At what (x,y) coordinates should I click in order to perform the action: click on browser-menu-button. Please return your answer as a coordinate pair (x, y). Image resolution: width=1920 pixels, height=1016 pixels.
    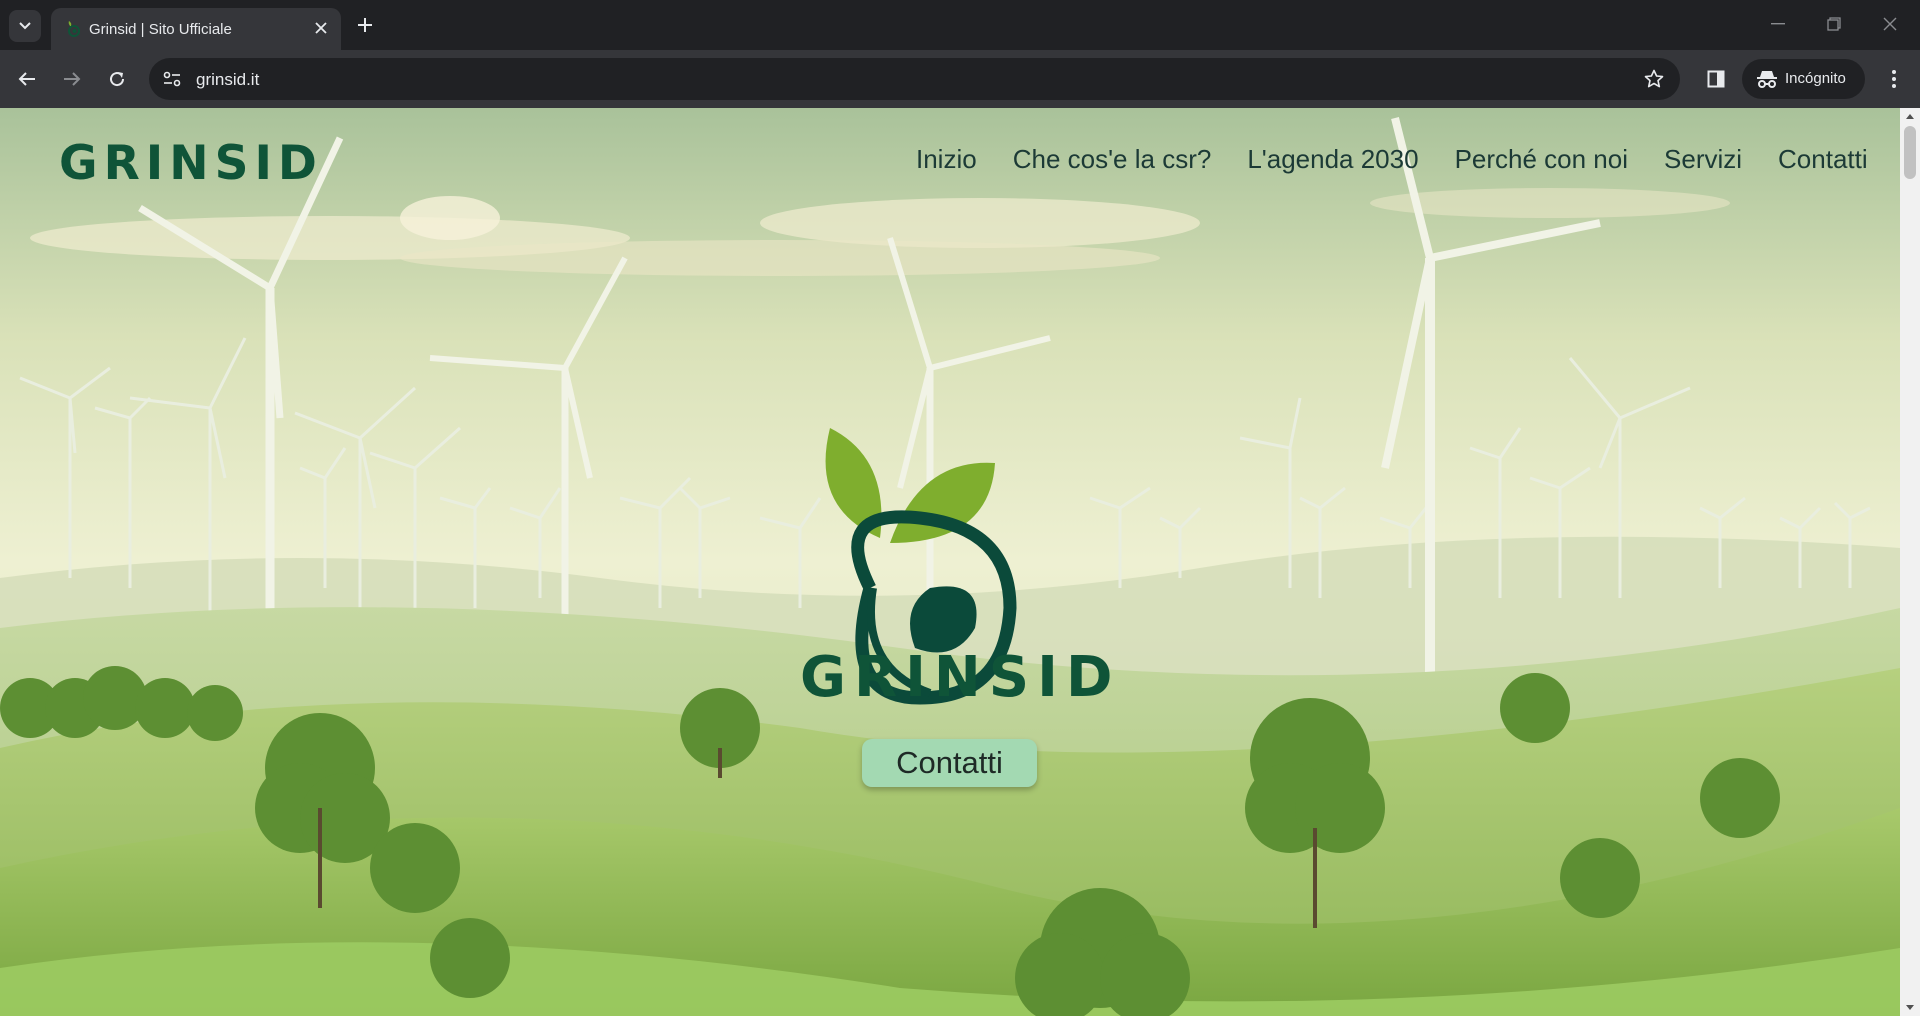
    Looking at the image, I should click on (1894, 79).